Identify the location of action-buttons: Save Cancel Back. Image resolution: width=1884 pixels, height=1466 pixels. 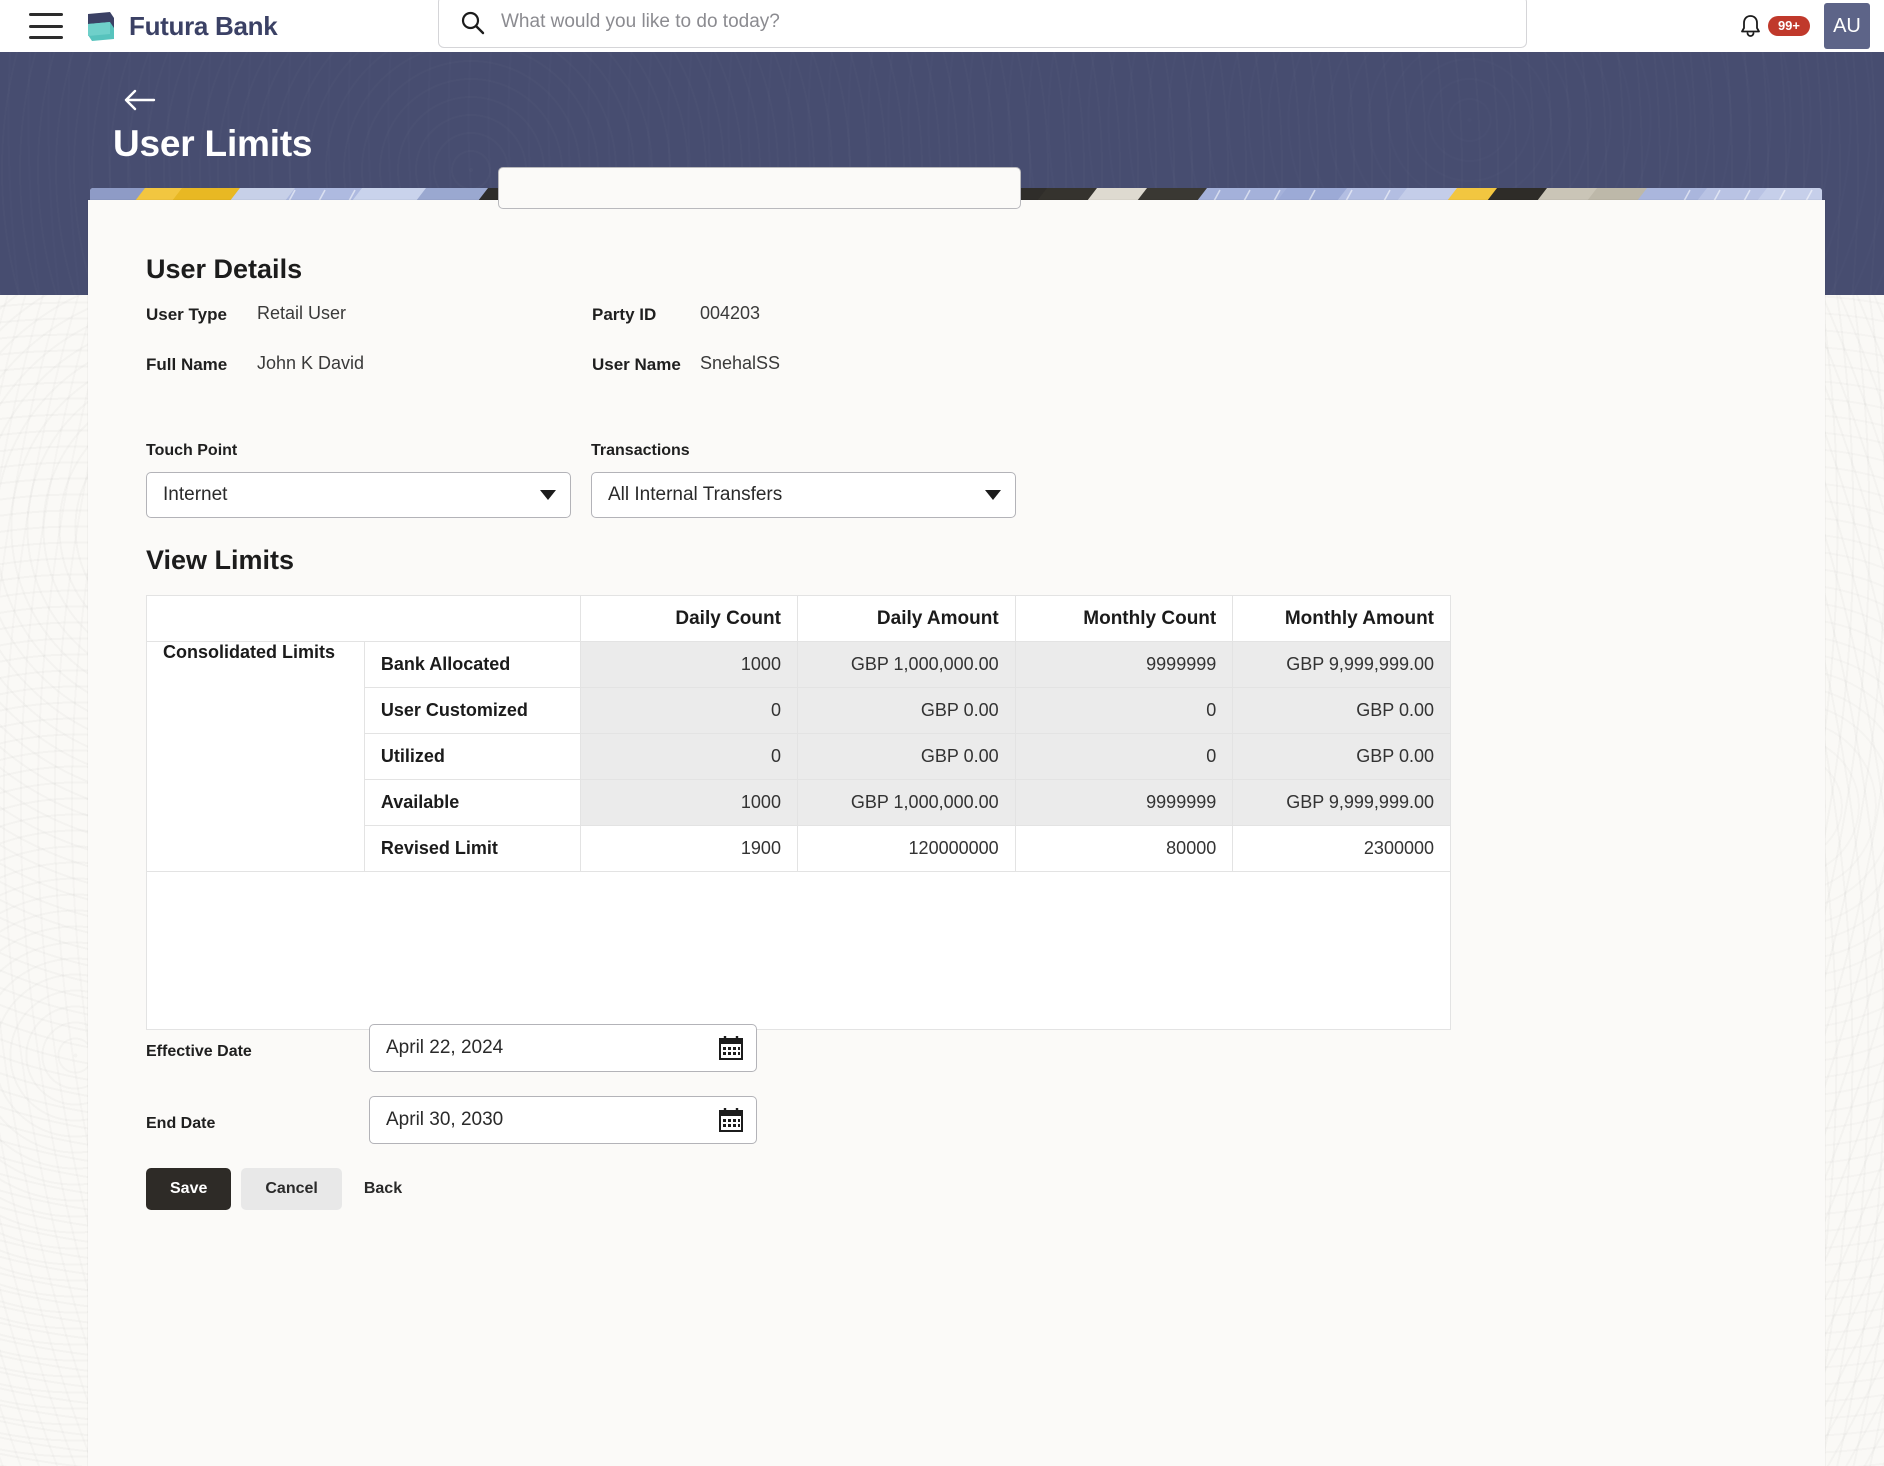
(280, 1189).